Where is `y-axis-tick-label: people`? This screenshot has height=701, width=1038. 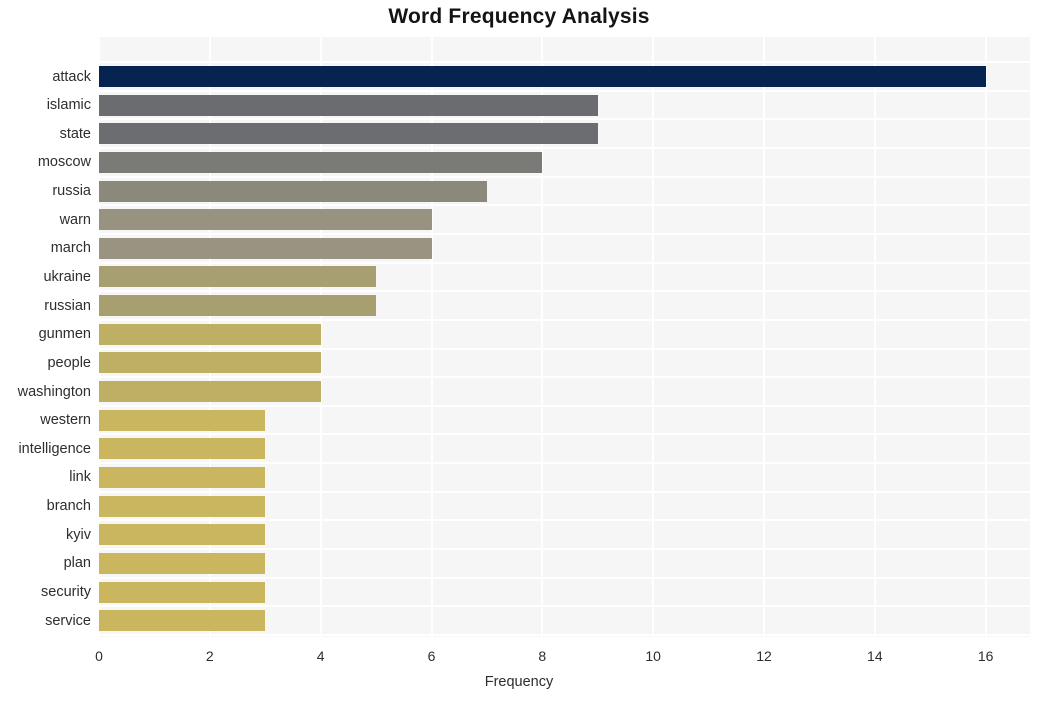 y-axis-tick-label: people is located at coordinates (69, 362).